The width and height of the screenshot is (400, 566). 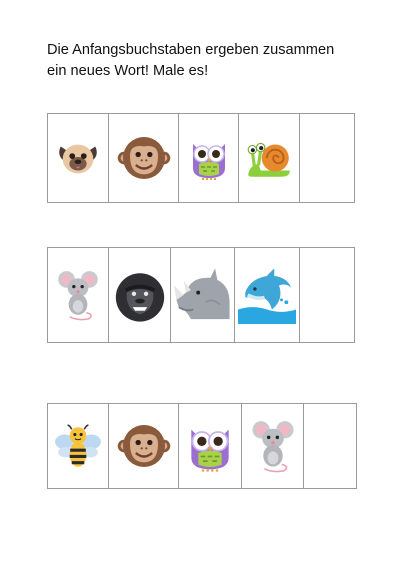 I want to click on instruction-line-2: ein neues Wort! Male es!, so click(x=128, y=71).